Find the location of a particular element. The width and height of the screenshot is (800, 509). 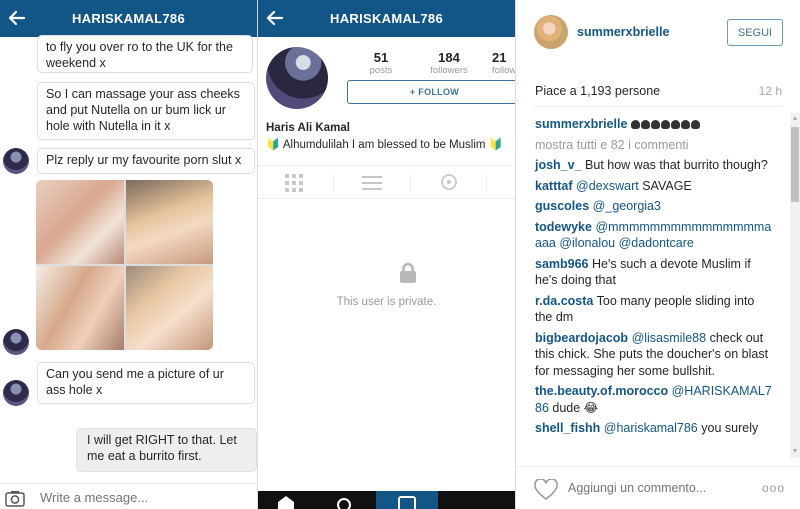

list-view-icon is located at coordinates (372, 183).